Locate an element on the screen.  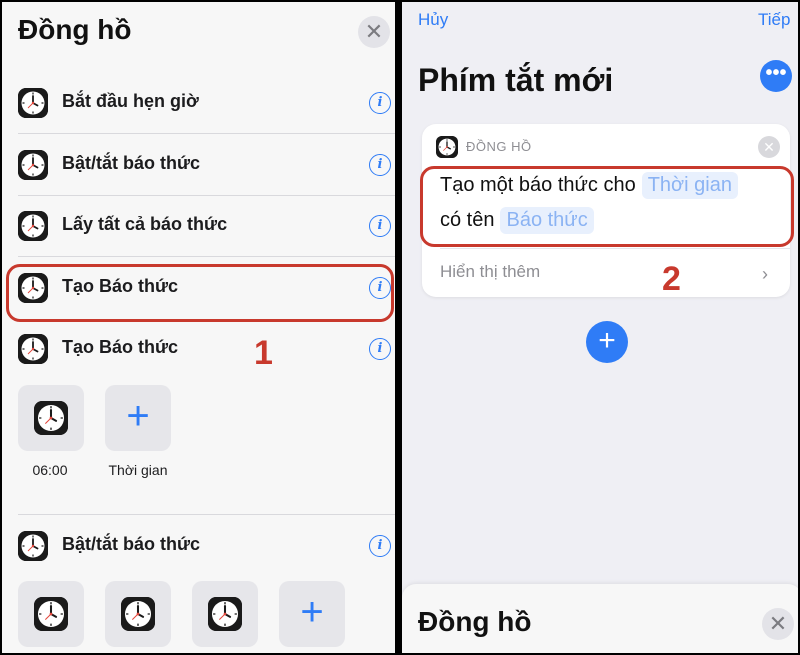
action-label: Lấy tất cả báo thức is located at coordinates (145, 224).